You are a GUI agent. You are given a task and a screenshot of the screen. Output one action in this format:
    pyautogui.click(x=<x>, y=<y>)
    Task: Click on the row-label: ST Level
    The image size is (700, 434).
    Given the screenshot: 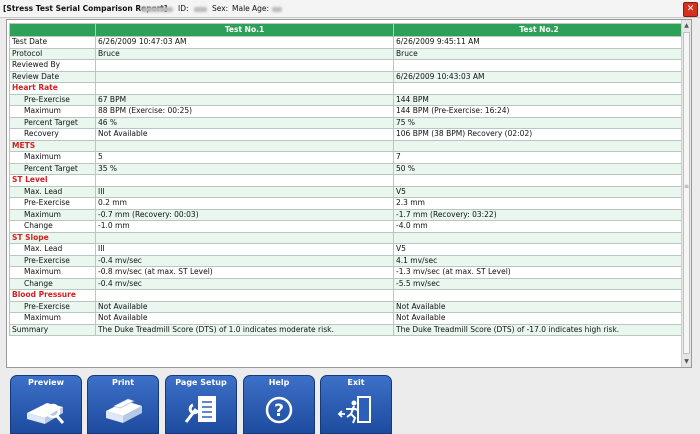 What is the action you would take?
    pyautogui.click(x=52, y=180)
    